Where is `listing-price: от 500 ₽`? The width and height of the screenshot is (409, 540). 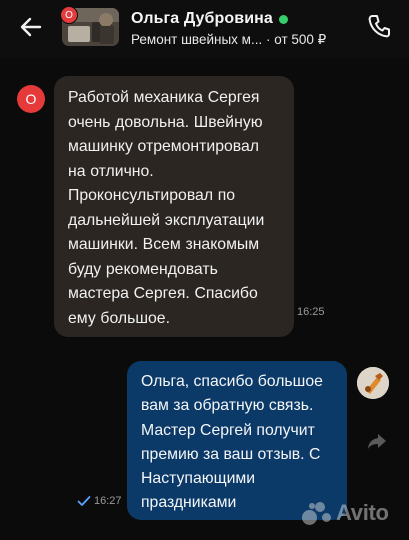 listing-price: от 500 ₽ is located at coordinates (300, 39).